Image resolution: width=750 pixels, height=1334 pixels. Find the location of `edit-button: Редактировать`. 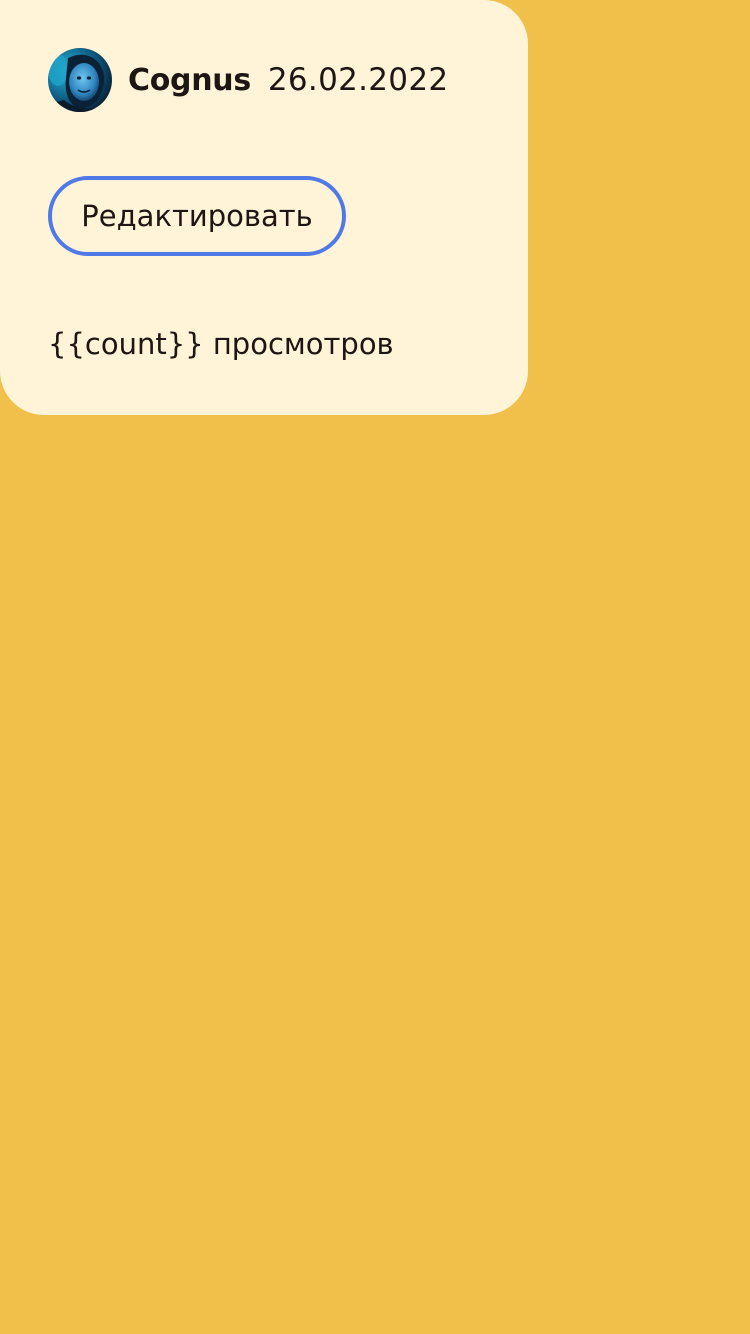

edit-button: Редактировать is located at coordinates (197, 216).